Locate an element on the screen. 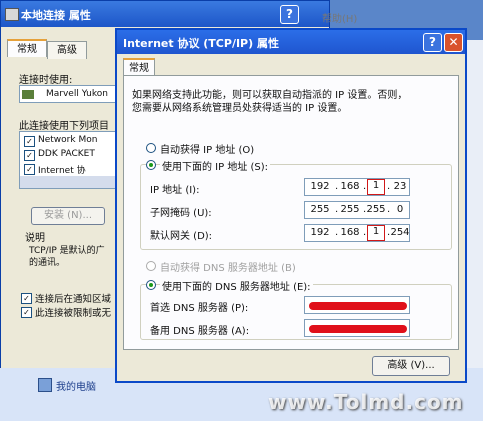 The image size is (483, 421). manual-ip-radio is located at coordinates (151, 165).